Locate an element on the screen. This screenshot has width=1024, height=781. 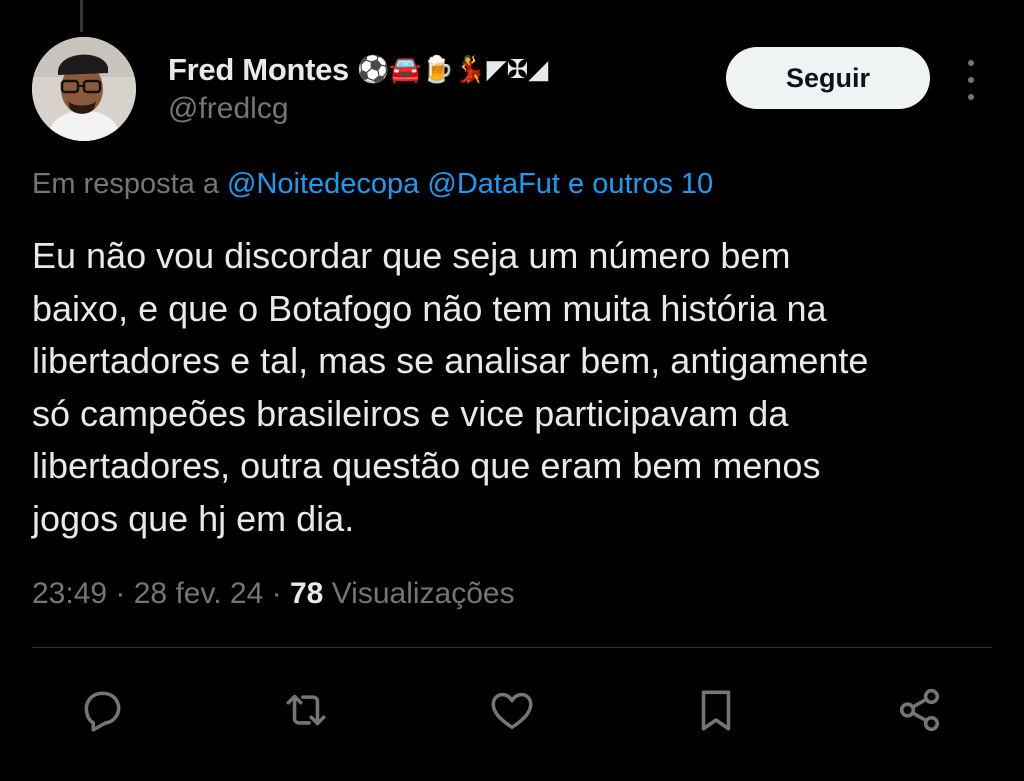
share-button is located at coordinates (920, 710).